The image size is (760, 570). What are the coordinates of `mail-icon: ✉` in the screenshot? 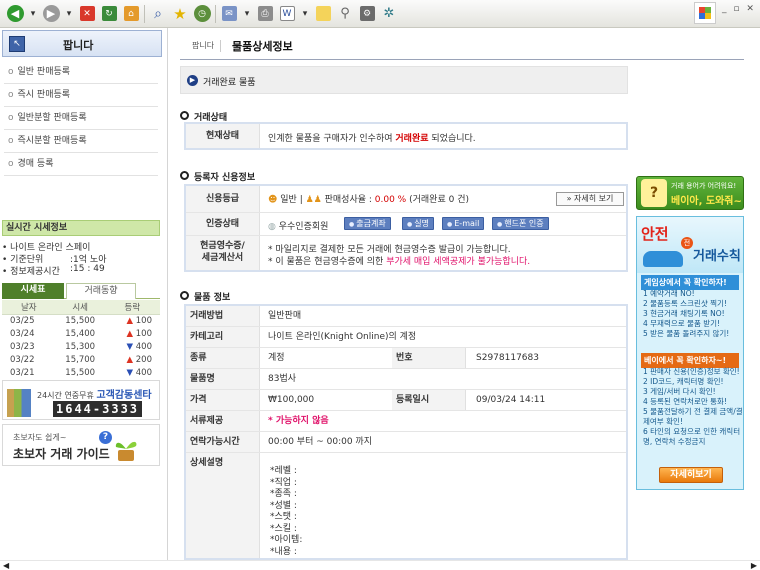 It's located at (229, 14).